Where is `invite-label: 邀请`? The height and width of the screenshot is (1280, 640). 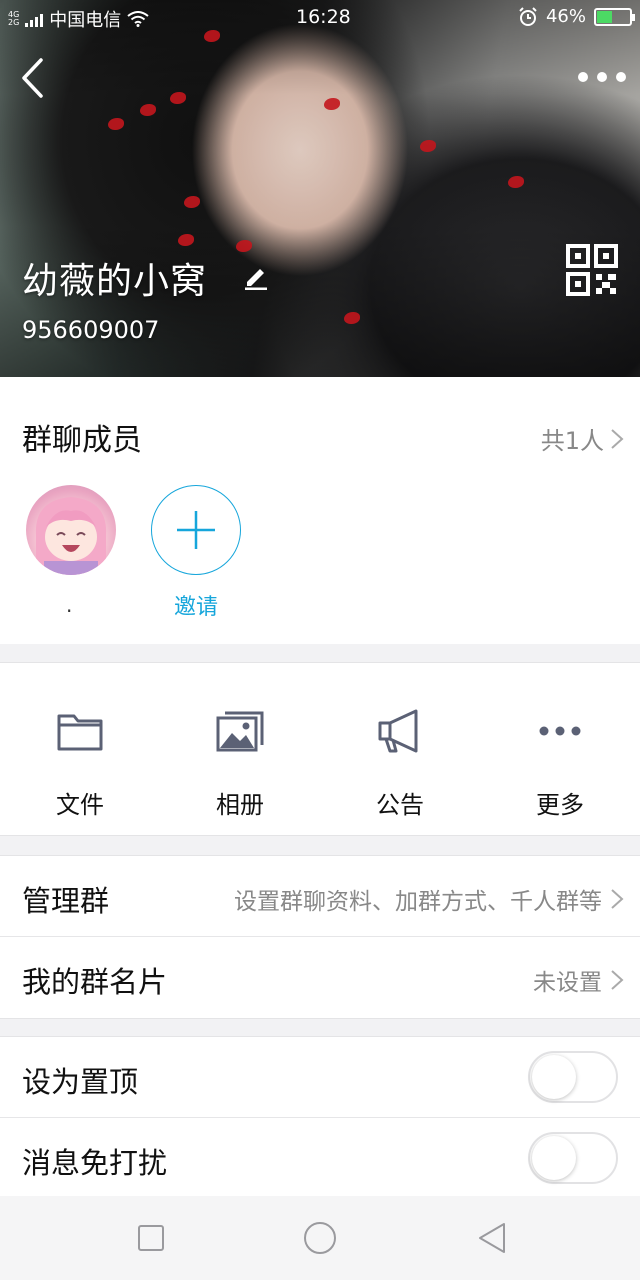
invite-label: 邀请 is located at coordinates (196, 607).